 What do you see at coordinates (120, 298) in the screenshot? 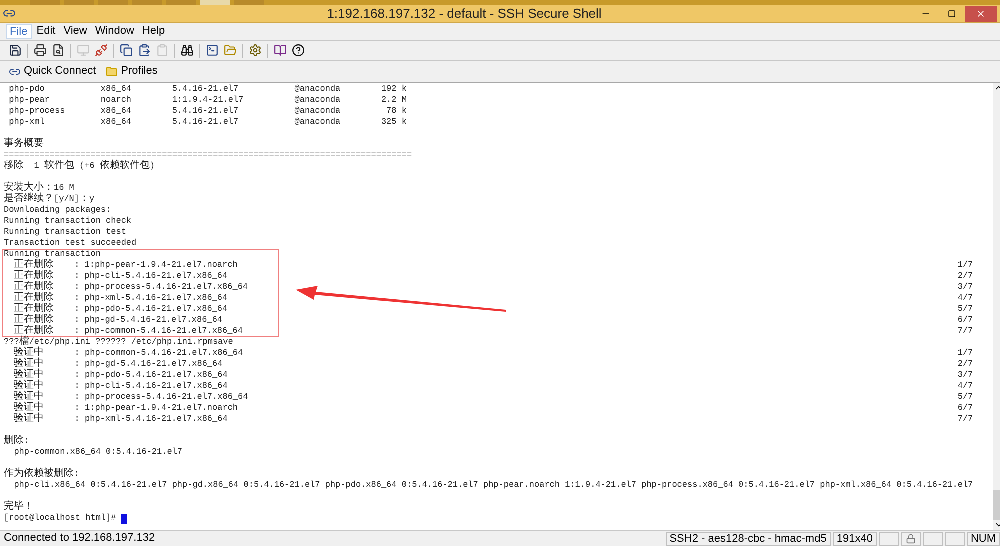
I see `terminal-line: 正在删除 : php-xml-5.4.16-21.el7.x86_64` at bounding box center [120, 298].